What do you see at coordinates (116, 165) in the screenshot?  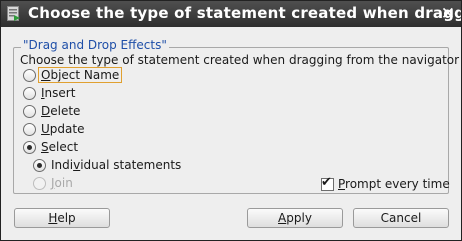 I see `radio-label: Individual statements` at bounding box center [116, 165].